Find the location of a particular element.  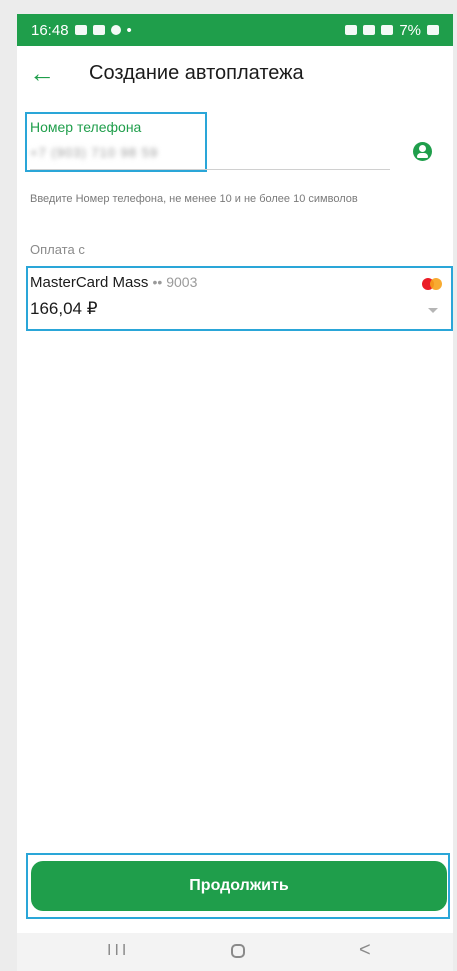

card-balance: 166,04 ₽ is located at coordinates (64, 308).